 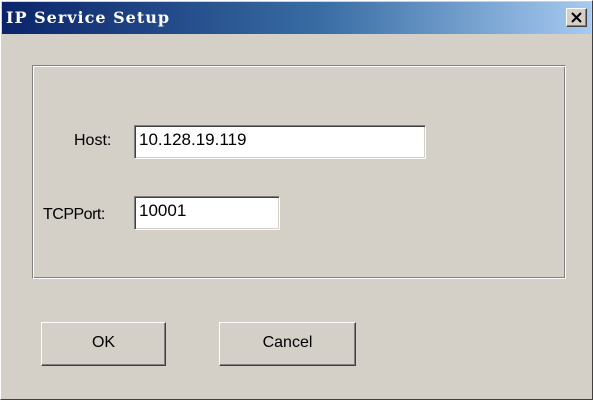 I want to click on host-label: Host:, so click(x=93, y=140).